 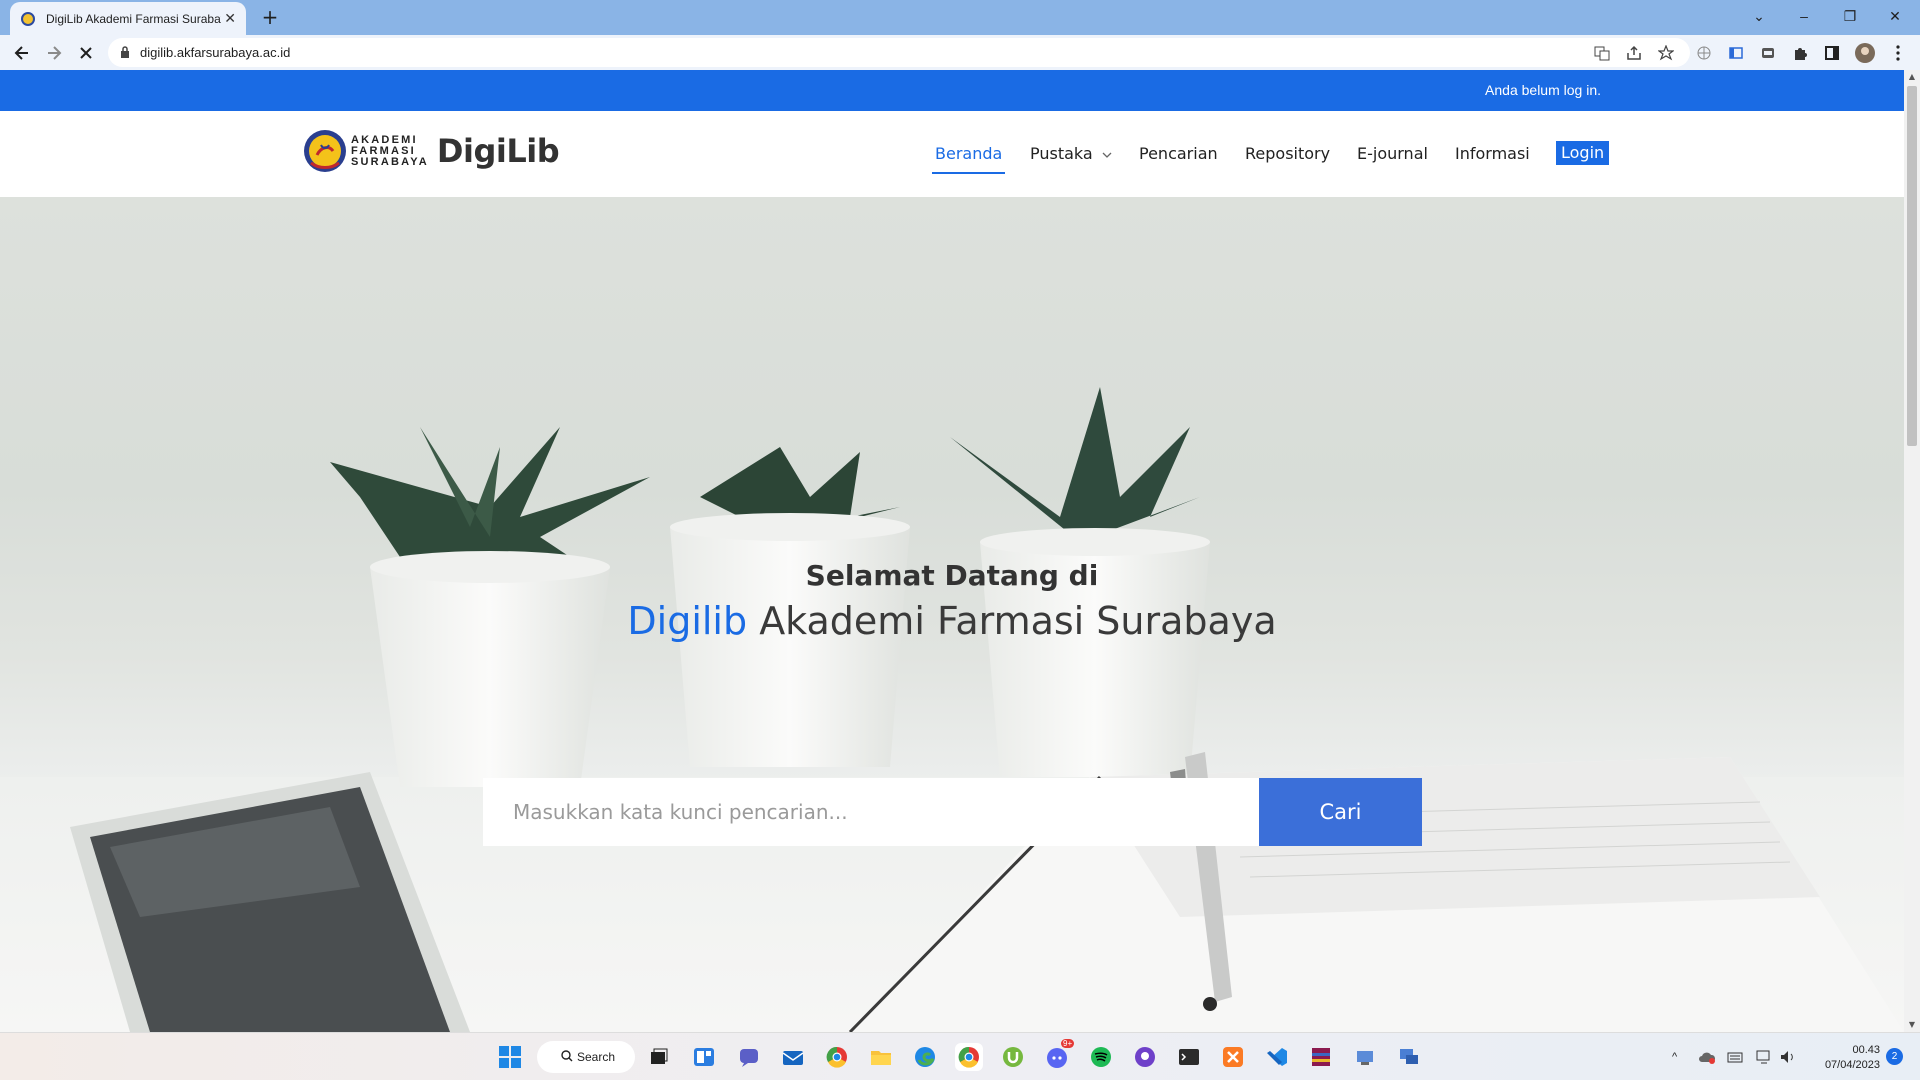 What do you see at coordinates (215, 52) in the screenshot?
I see `url-text: digilib.akfarsurabaya.ac.id` at bounding box center [215, 52].